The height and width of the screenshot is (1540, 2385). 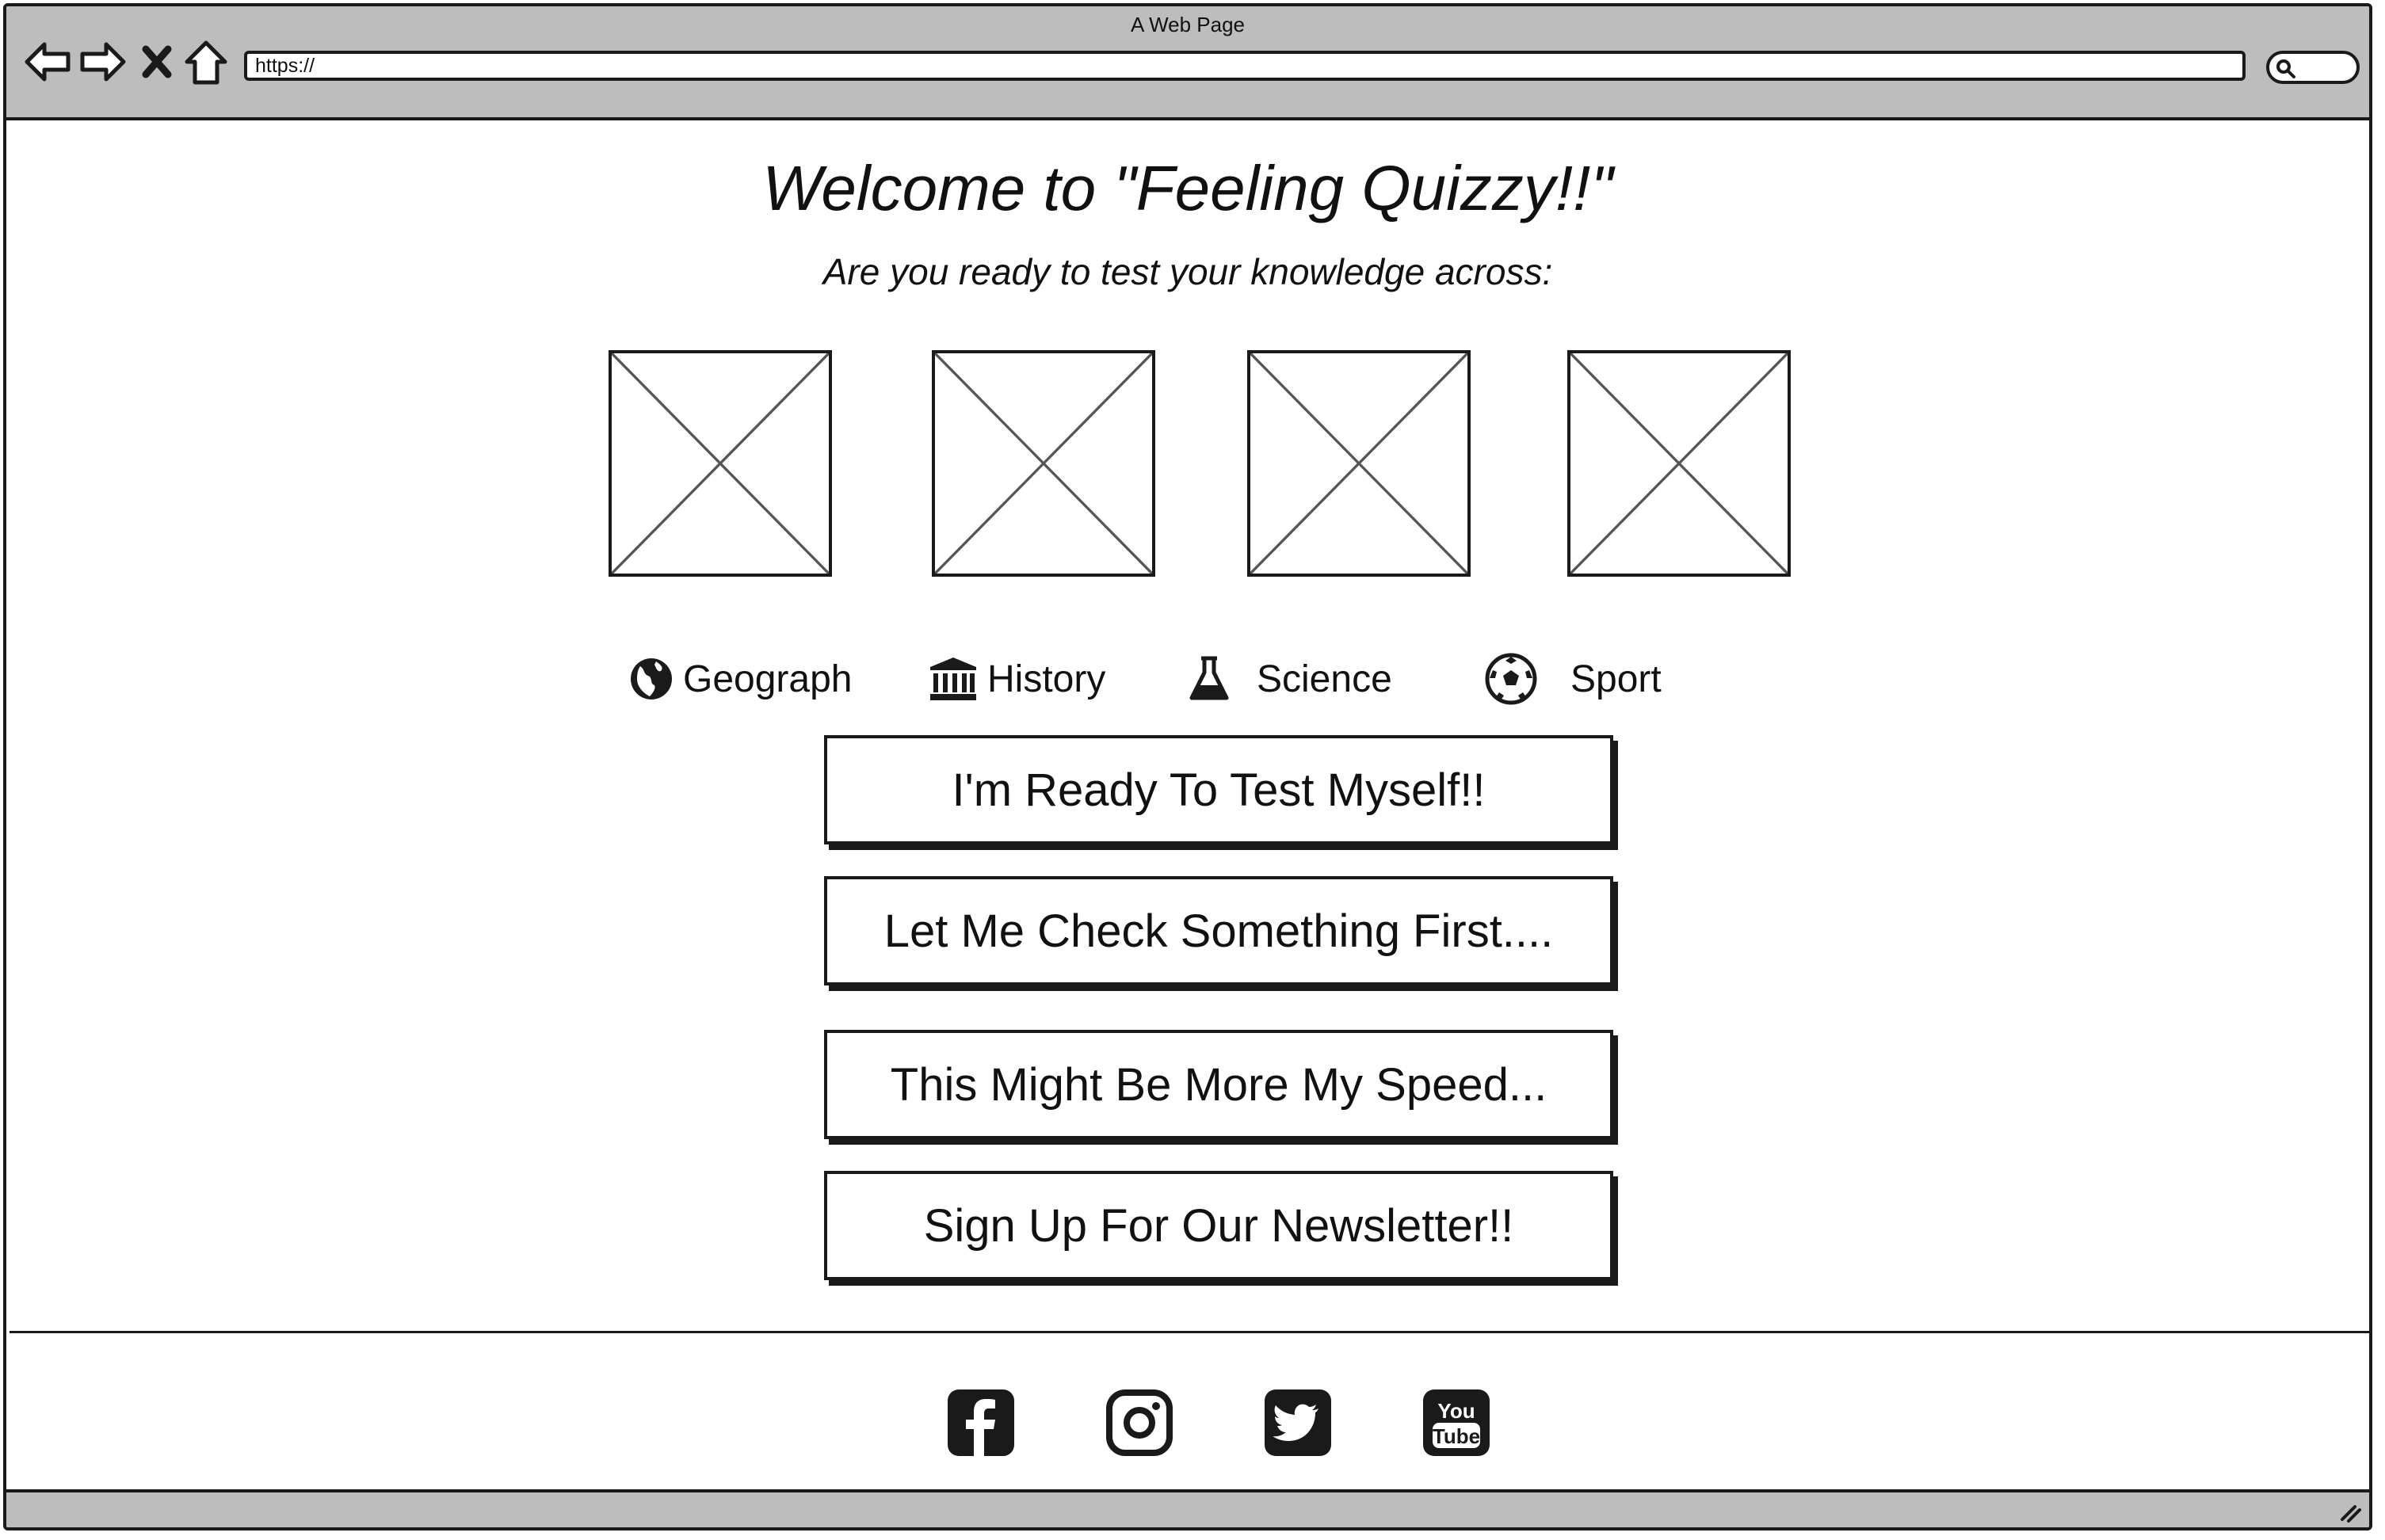 What do you see at coordinates (2349, 1512) in the screenshot?
I see `resize-grip-icon` at bounding box center [2349, 1512].